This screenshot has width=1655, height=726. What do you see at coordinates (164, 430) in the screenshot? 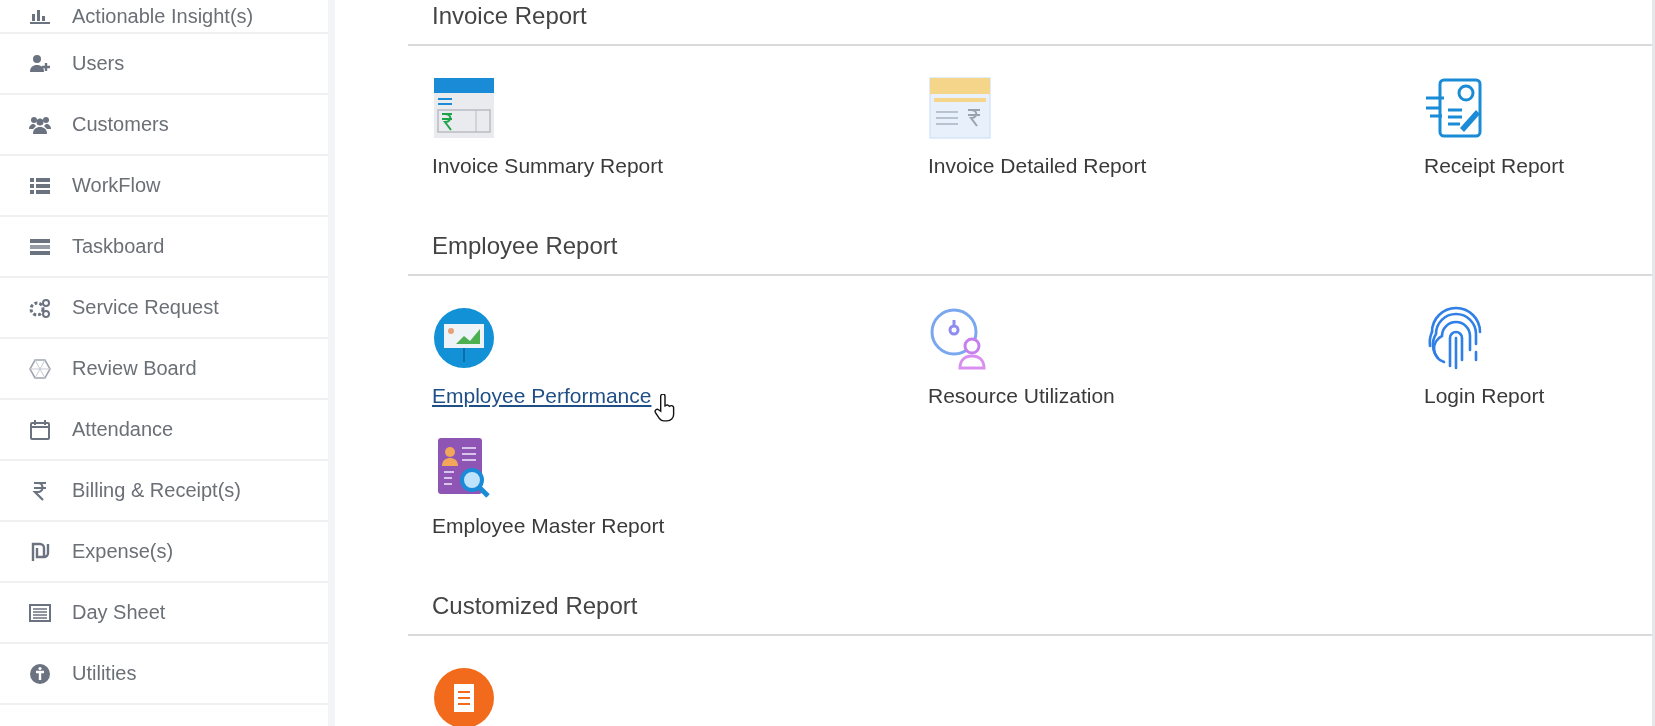
I see `sidebar-item: Attendance` at bounding box center [164, 430].